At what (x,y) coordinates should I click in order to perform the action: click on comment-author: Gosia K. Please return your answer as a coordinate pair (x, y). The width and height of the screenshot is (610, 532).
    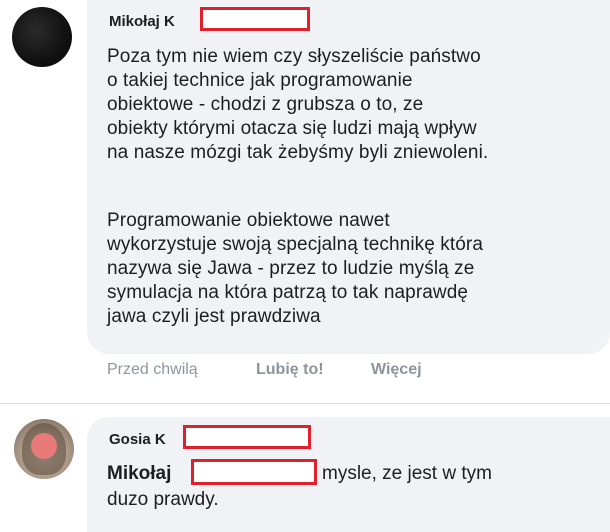
    Looking at the image, I should click on (137, 439).